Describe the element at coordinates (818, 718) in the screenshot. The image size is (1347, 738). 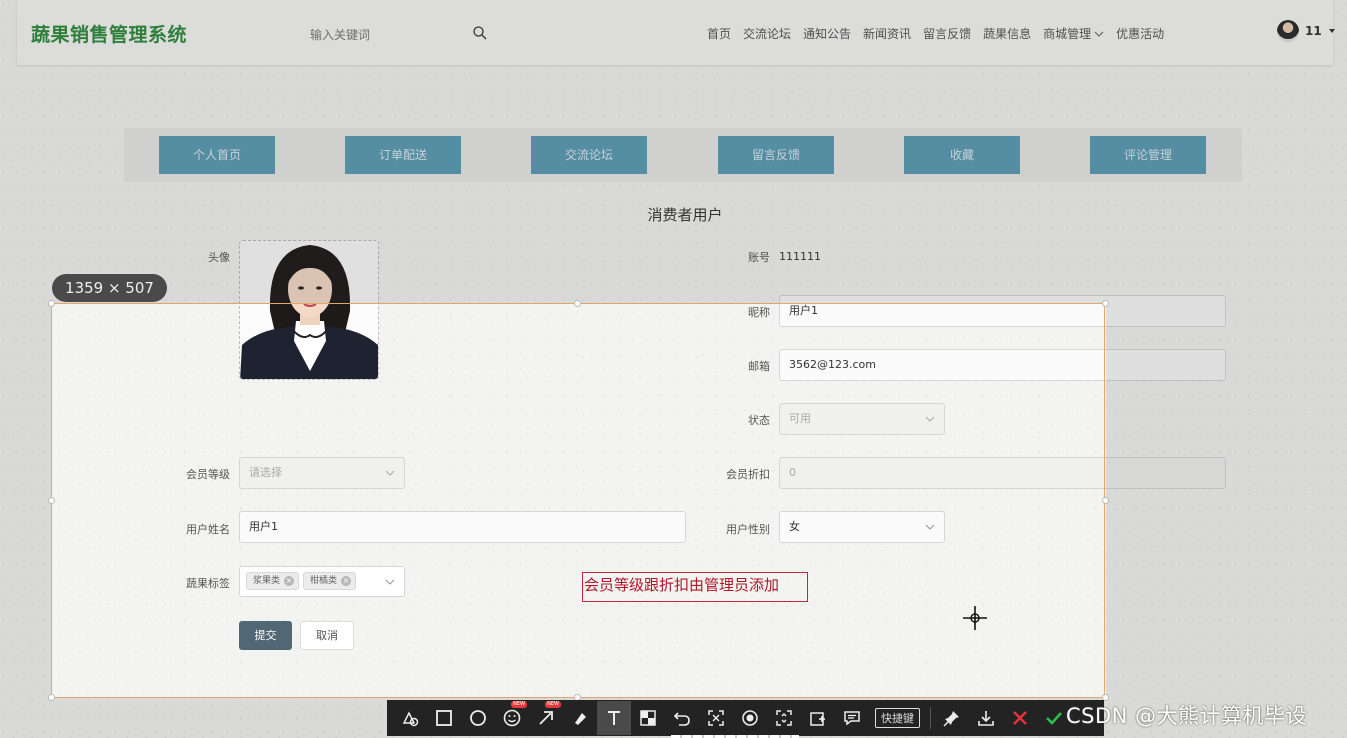
I see `pin-add-icon` at that location.